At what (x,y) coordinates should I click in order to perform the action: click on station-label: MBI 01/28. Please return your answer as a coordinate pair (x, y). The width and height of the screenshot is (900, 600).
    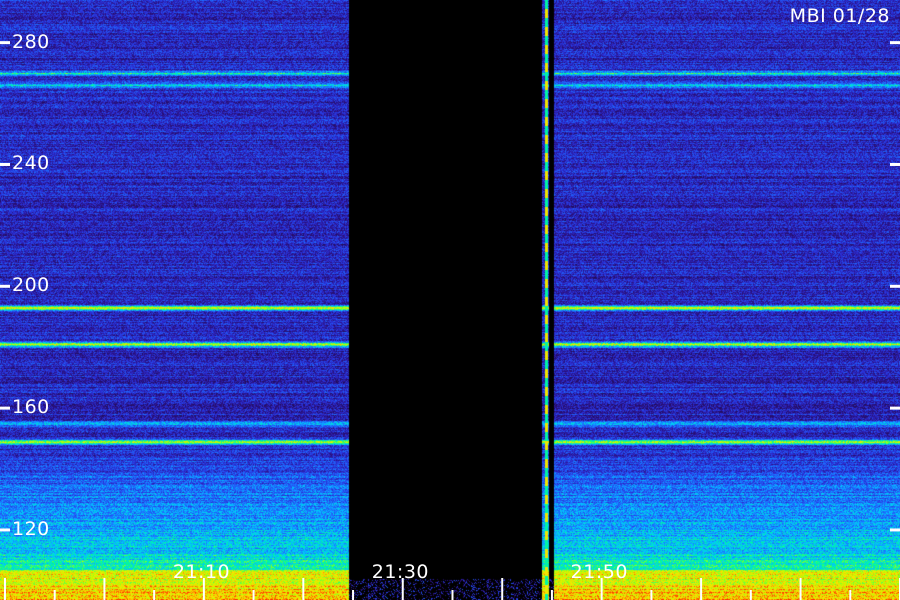
    Looking at the image, I should click on (839, 16).